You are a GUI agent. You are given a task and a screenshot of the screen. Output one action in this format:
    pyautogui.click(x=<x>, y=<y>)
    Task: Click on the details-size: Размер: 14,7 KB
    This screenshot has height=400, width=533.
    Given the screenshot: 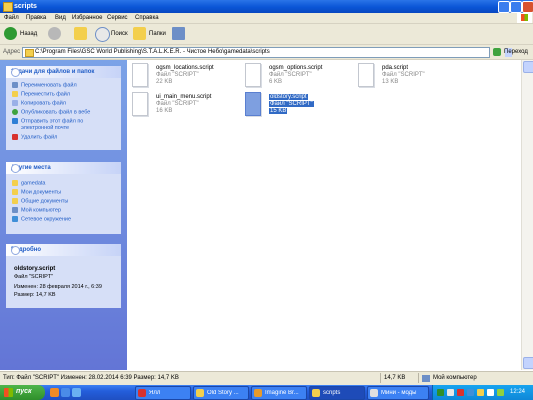 What is the action you would take?
    pyautogui.click(x=35, y=295)
    